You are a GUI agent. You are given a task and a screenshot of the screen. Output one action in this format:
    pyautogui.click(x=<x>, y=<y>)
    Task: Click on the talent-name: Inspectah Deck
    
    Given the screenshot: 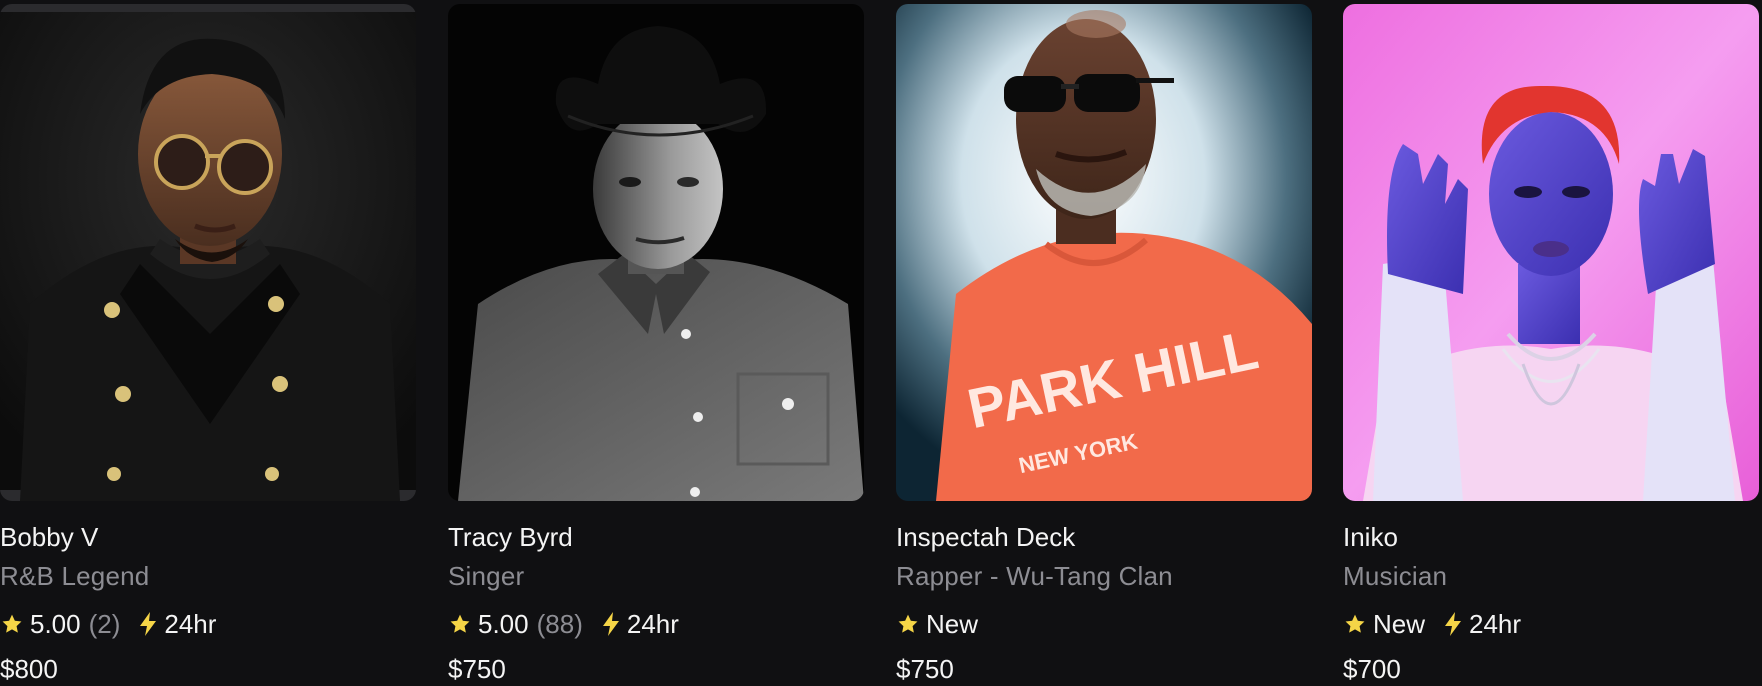 What is the action you would take?
    pyautogui.click(x=1104, y=537)
    